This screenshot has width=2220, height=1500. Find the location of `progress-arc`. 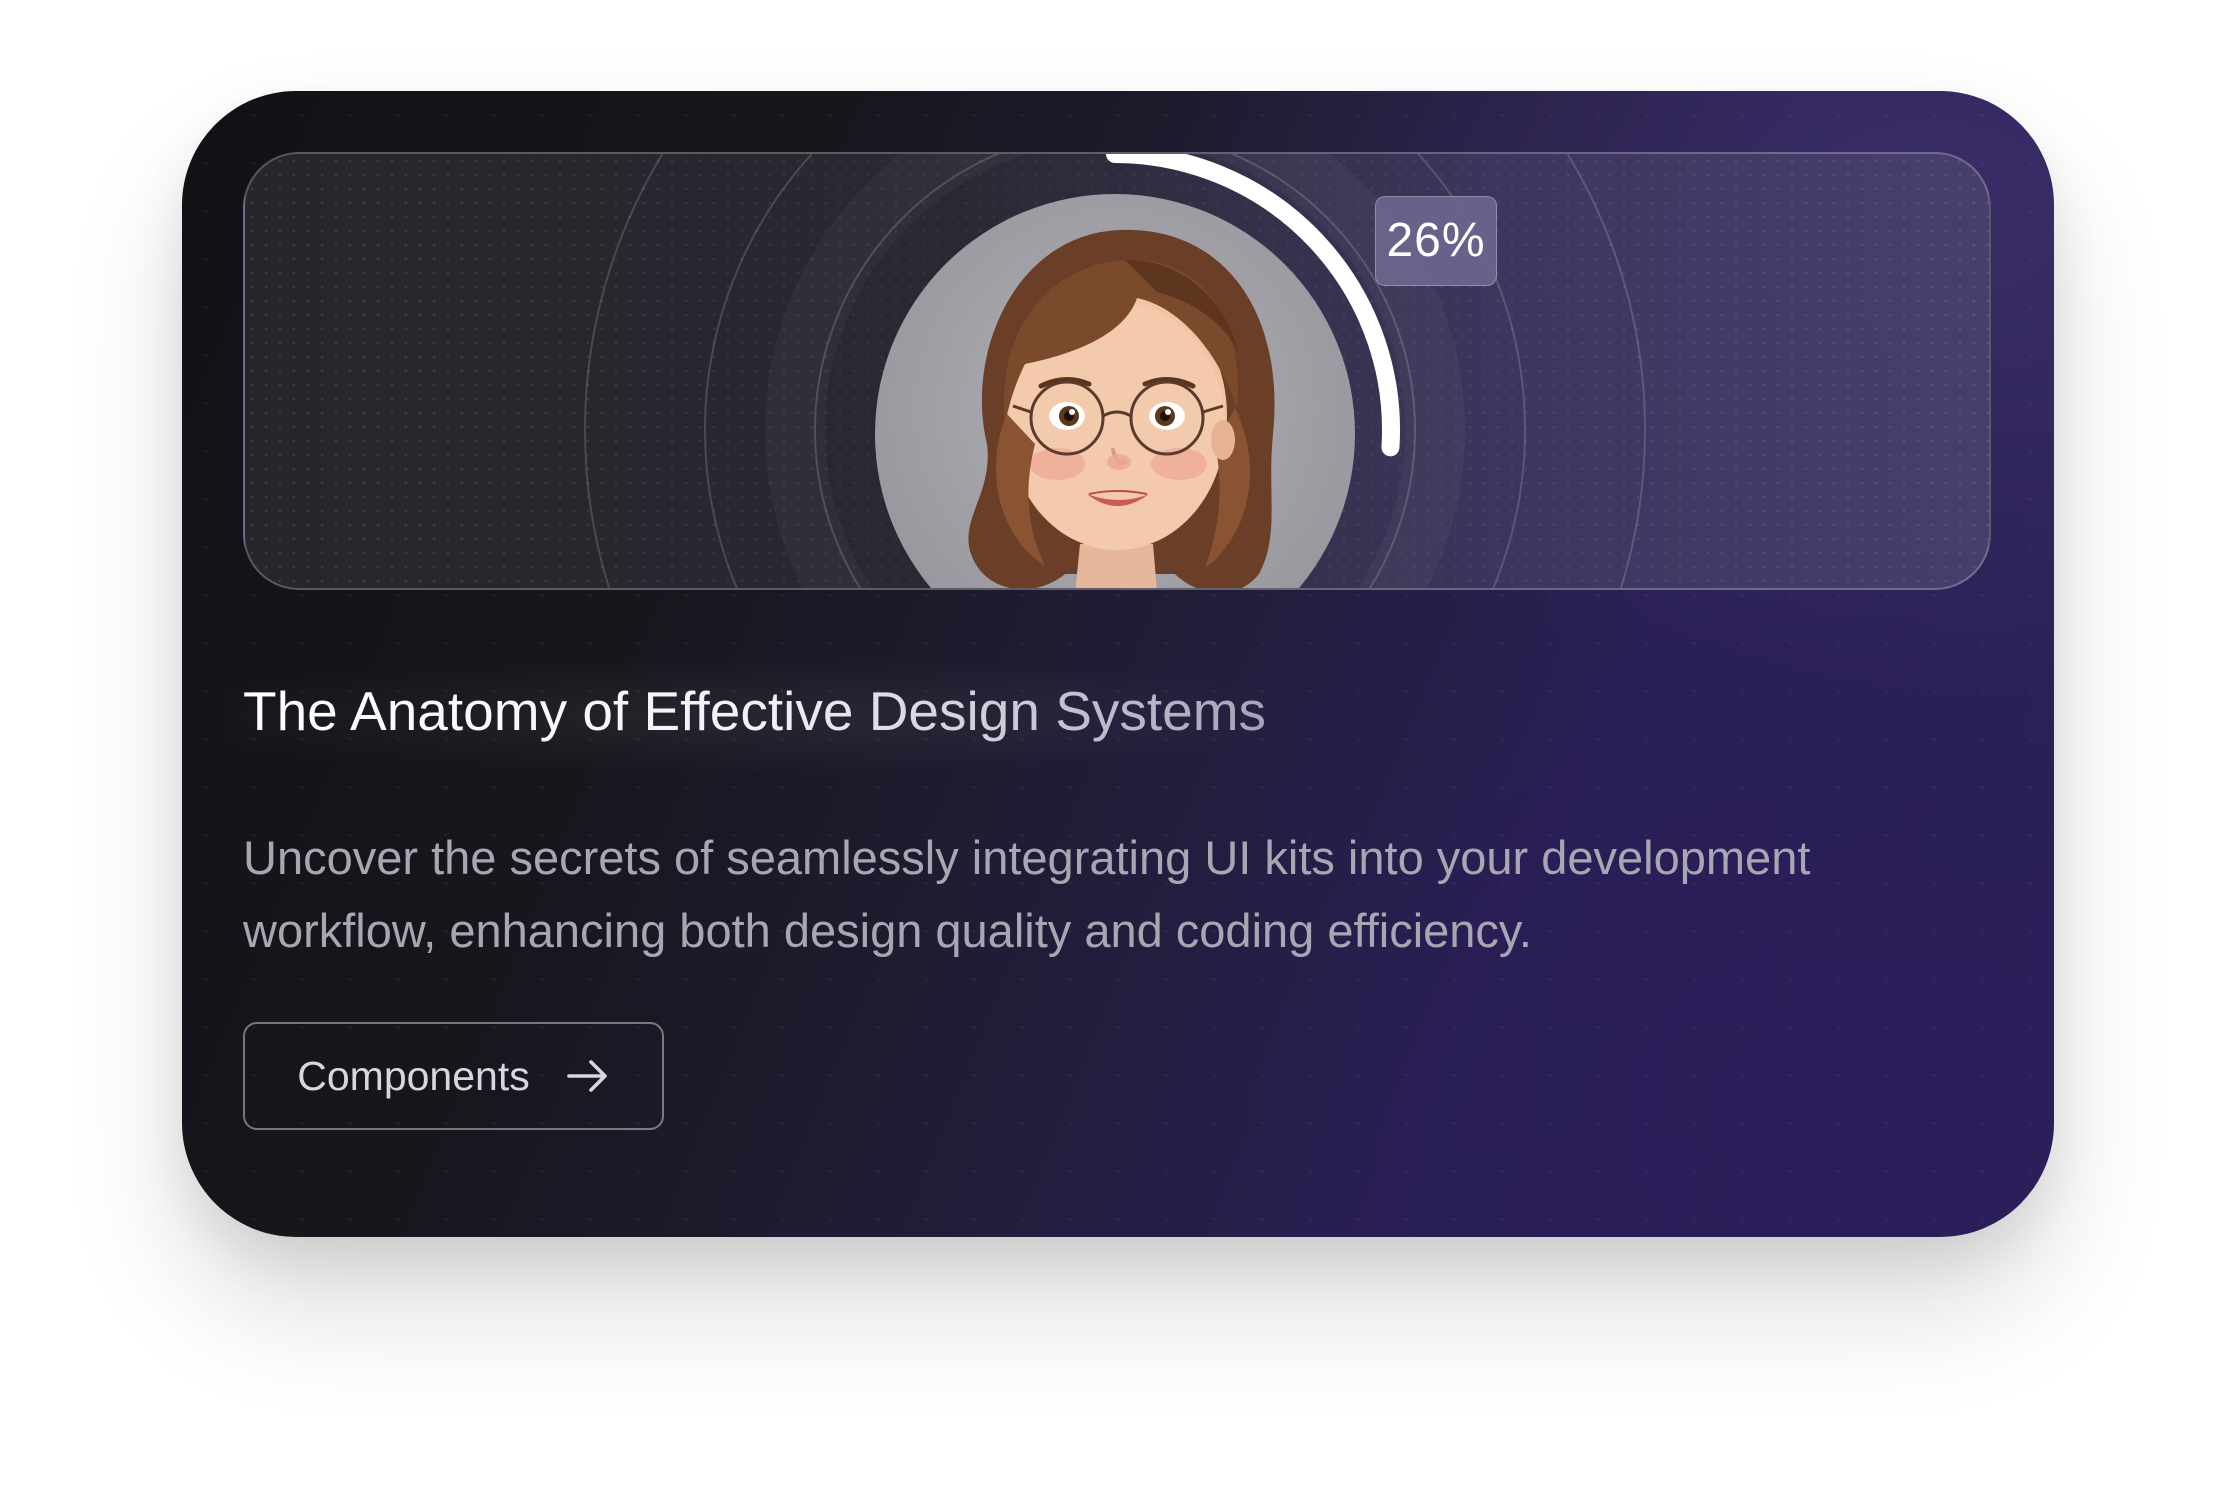

progress-arc is located at coordinates (1253, 305).